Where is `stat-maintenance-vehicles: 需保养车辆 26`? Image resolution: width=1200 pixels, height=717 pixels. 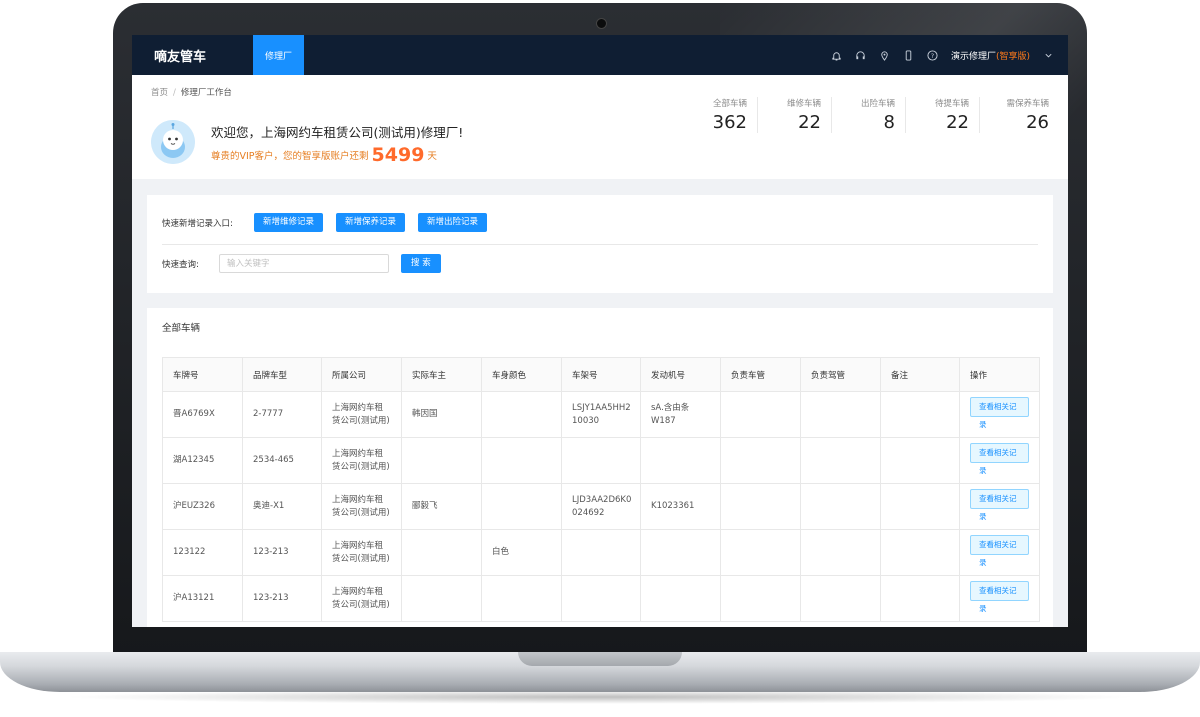
stat-maintenance-vehicles: 需保养车辆 26 is located at coordinates (1017, 115).